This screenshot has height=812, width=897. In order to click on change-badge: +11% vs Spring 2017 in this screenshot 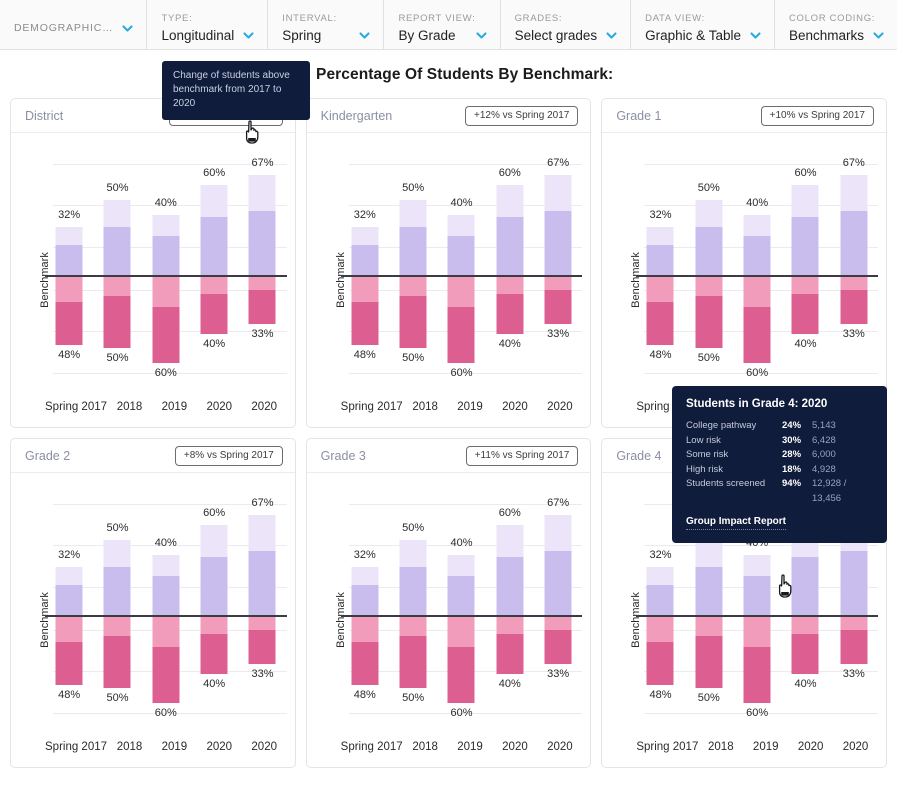, I will do `click(522, 455)`.